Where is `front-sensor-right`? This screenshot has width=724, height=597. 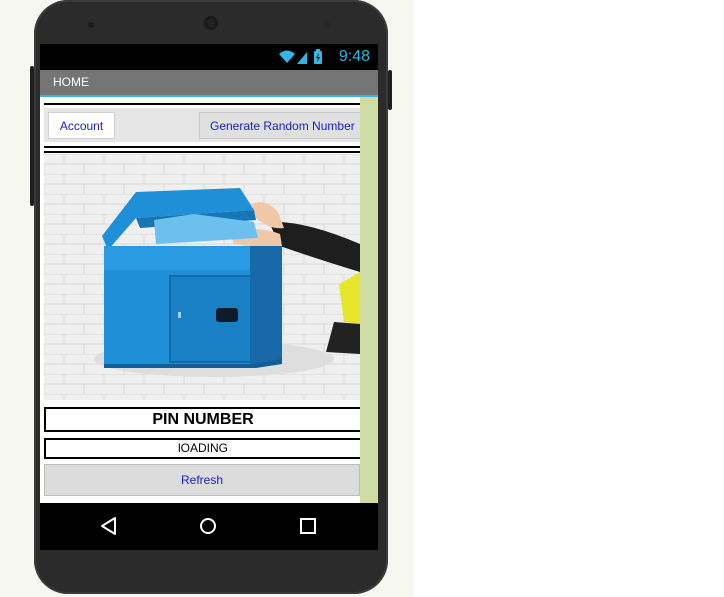 front-sensor-right is located at coordinates (327, 25).